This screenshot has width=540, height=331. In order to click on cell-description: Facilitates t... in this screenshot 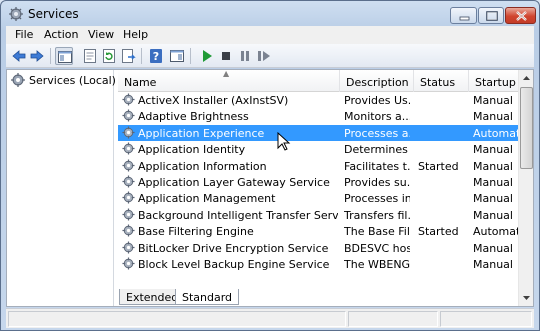, I will do `click(377, 166)`.